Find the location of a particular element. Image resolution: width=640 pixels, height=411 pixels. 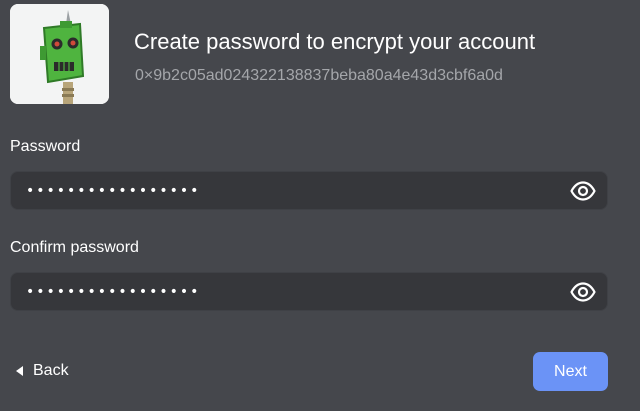

password-field is located at coordinates (309, 190).